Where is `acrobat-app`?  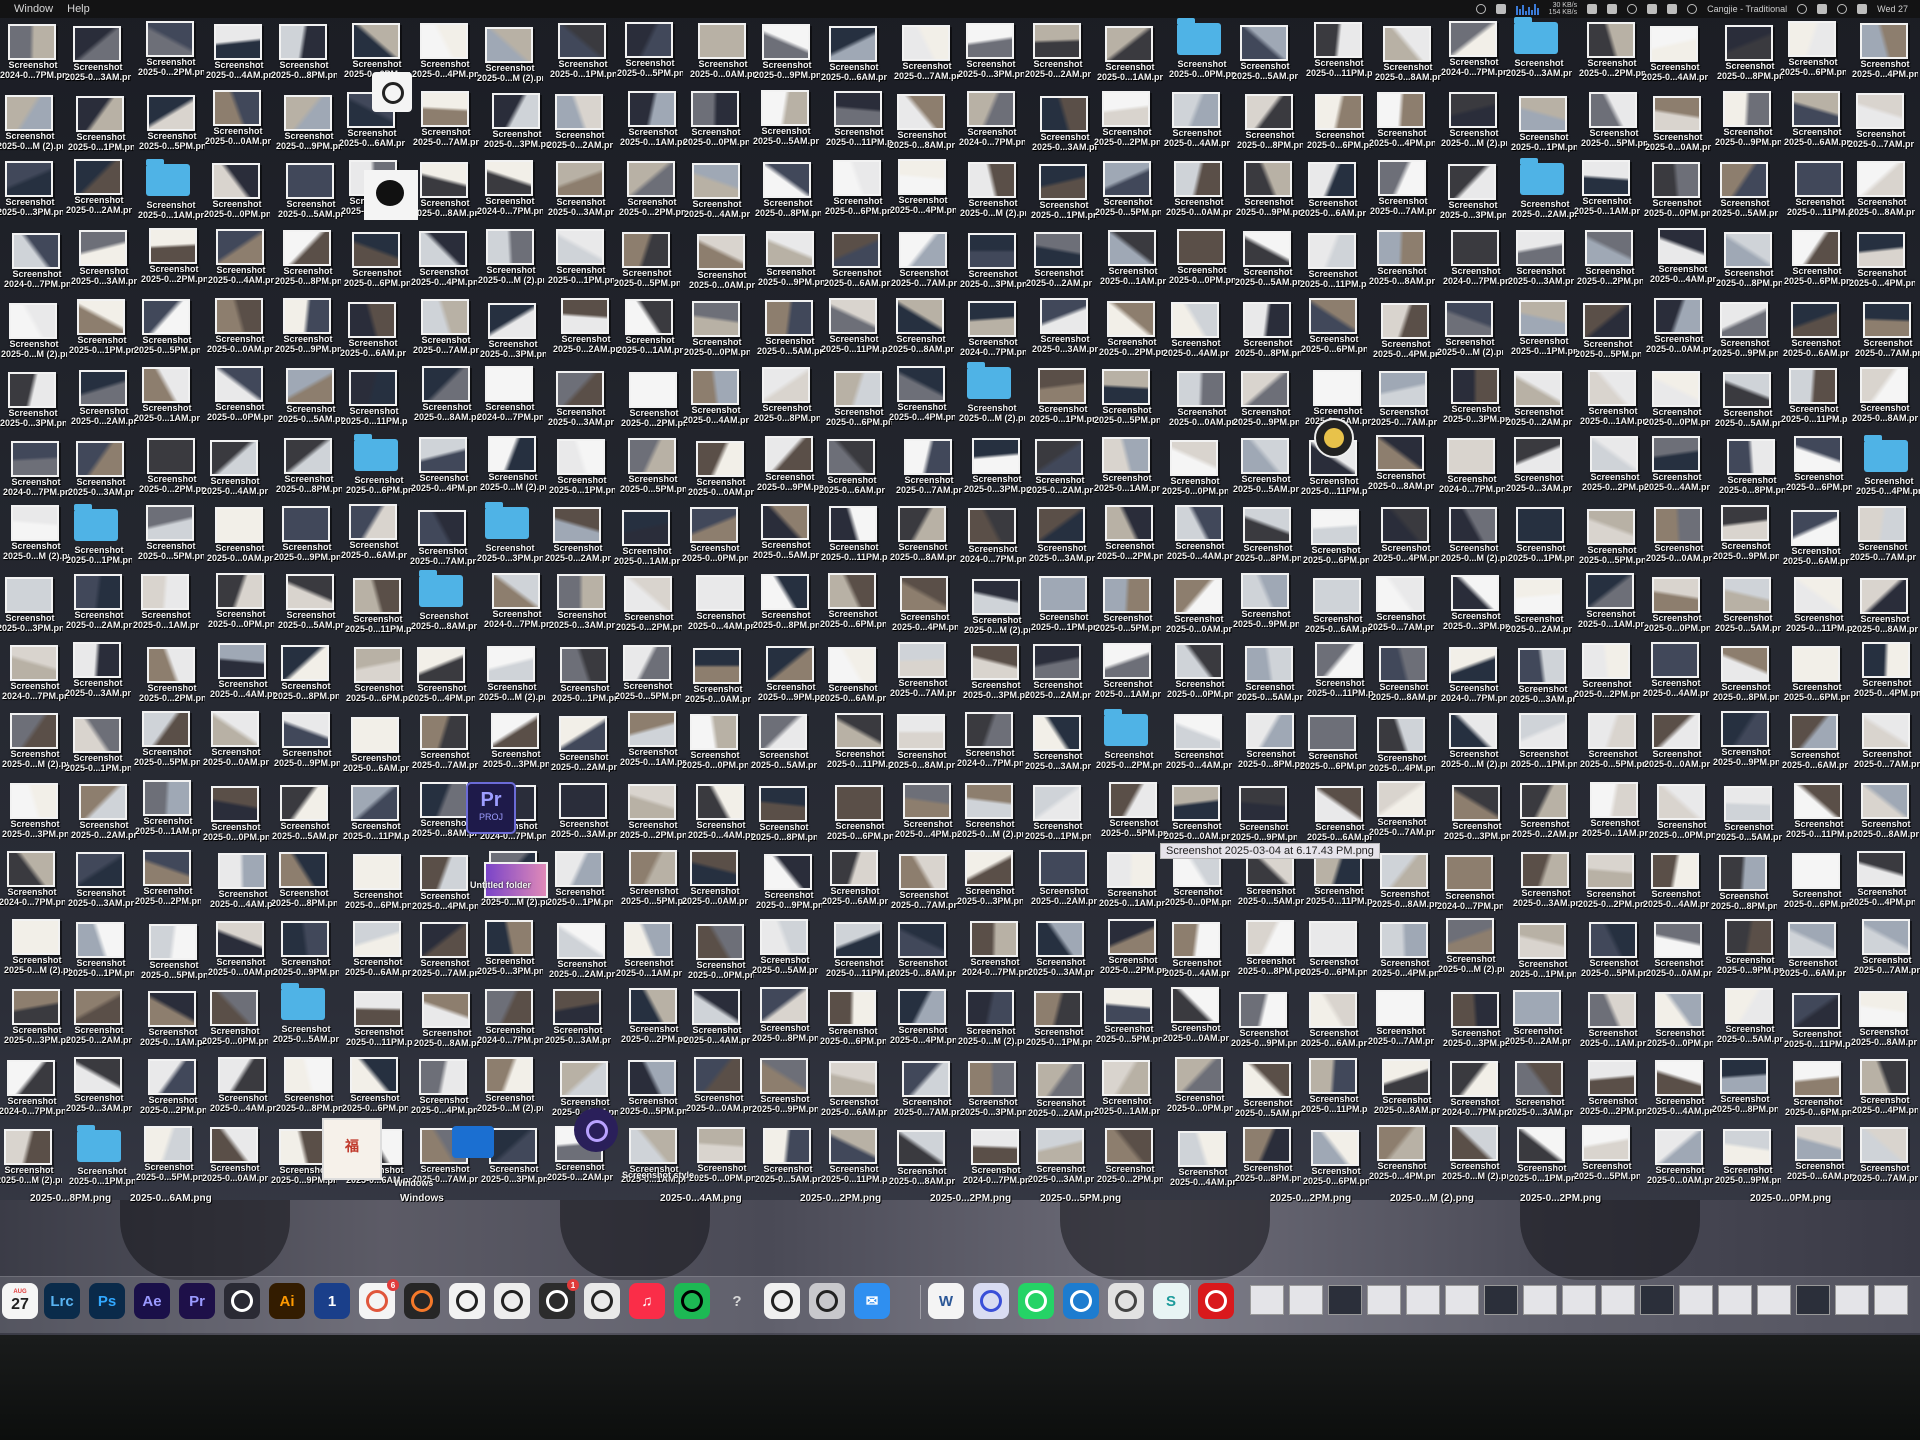
acrobat-app is located at coordinates (1216, 1301).